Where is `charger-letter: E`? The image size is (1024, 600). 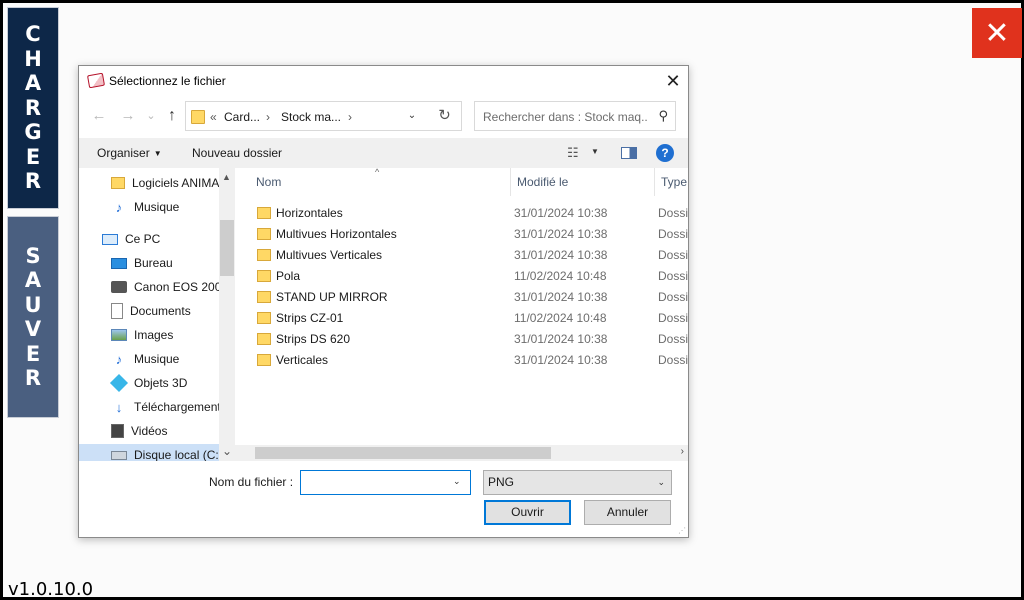 charger-letter: E is located at coordinates (33, 156).